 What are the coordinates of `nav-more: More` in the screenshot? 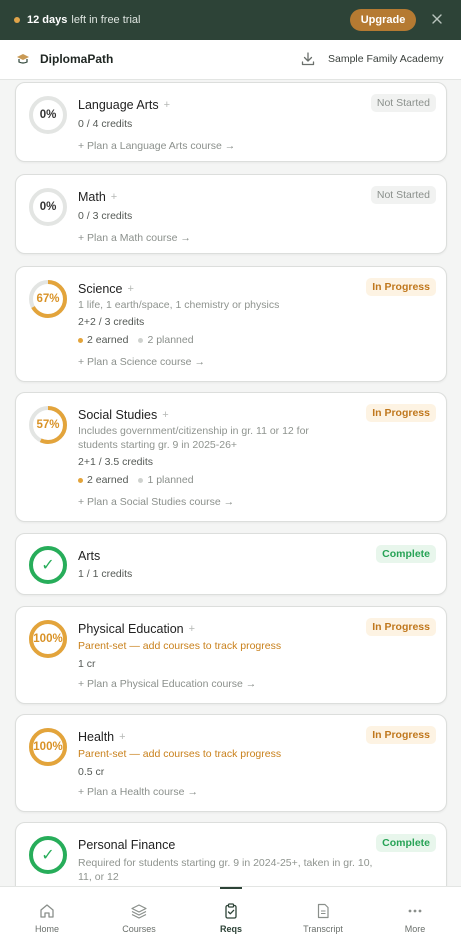 It's located at (415, 914).